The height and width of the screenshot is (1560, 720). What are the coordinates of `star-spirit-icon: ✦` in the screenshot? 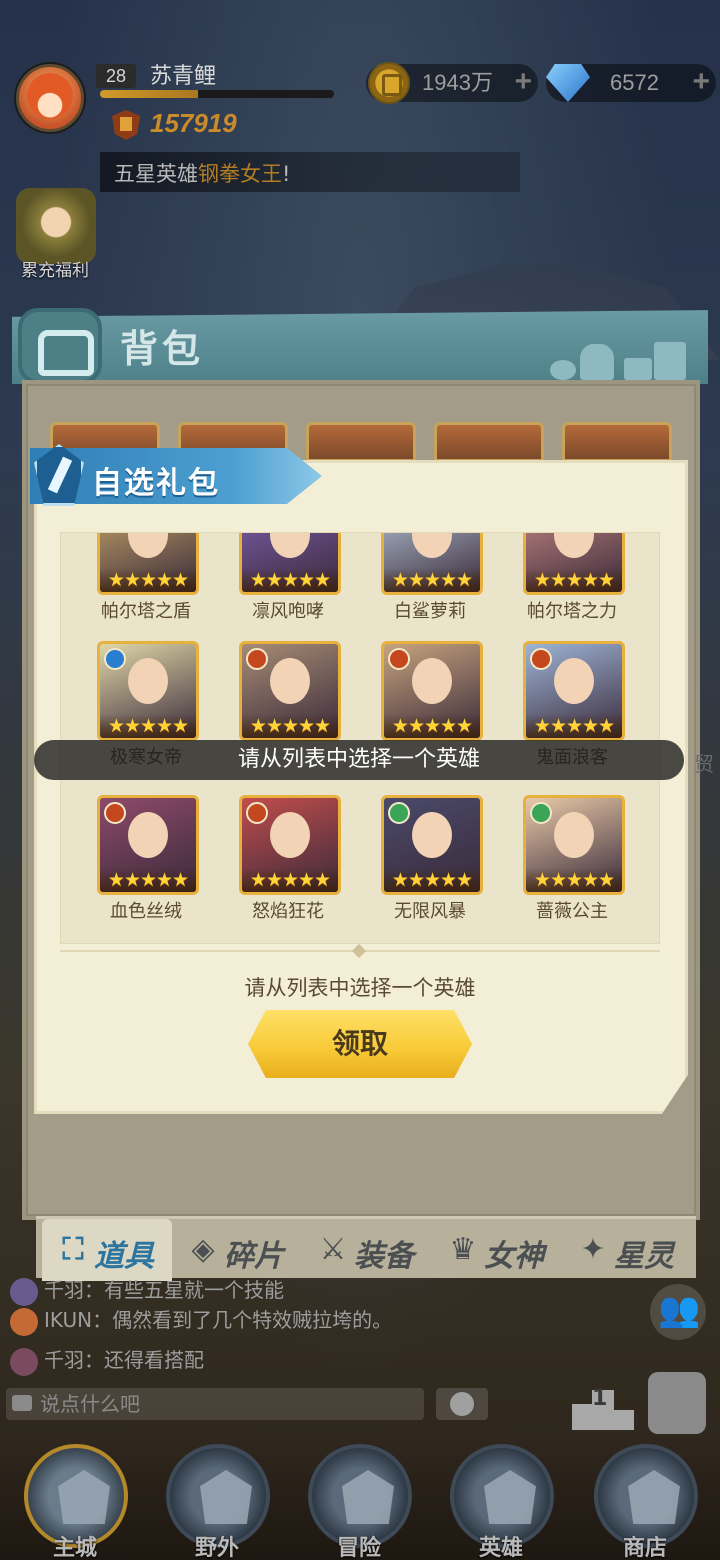 It's located at (593, 1249).